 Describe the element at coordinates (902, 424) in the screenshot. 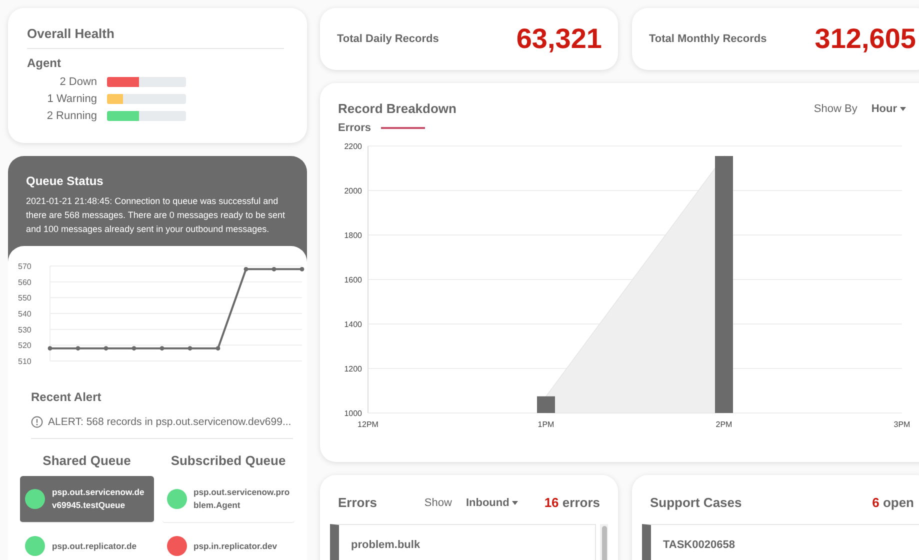

I see `axis-tick-label: 3PM` at that location.